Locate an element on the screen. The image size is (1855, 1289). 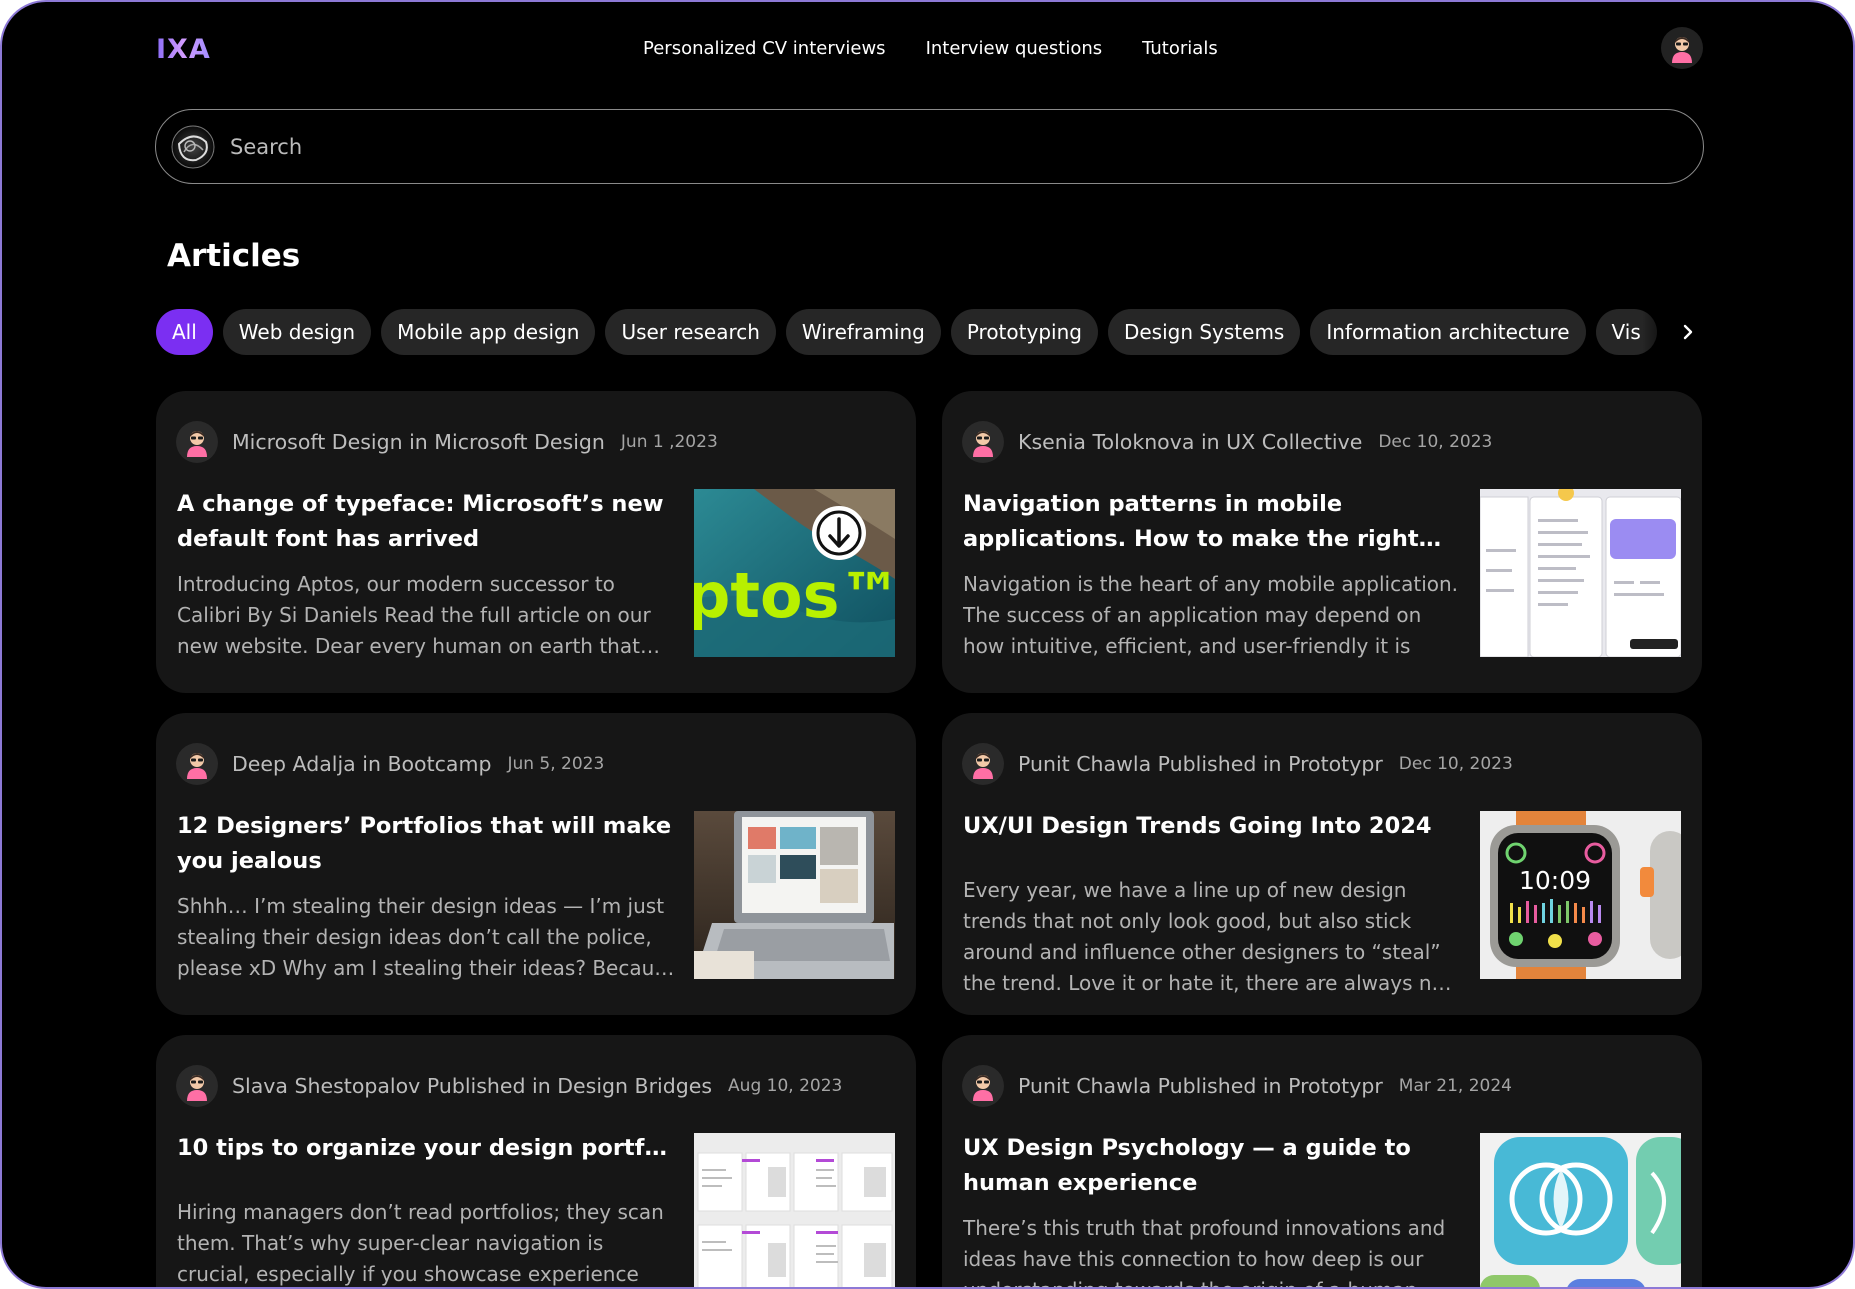
article-meta: Deep Adalja in Bootcamp Jun 5, 2023 is located at coordinates (390, 764).